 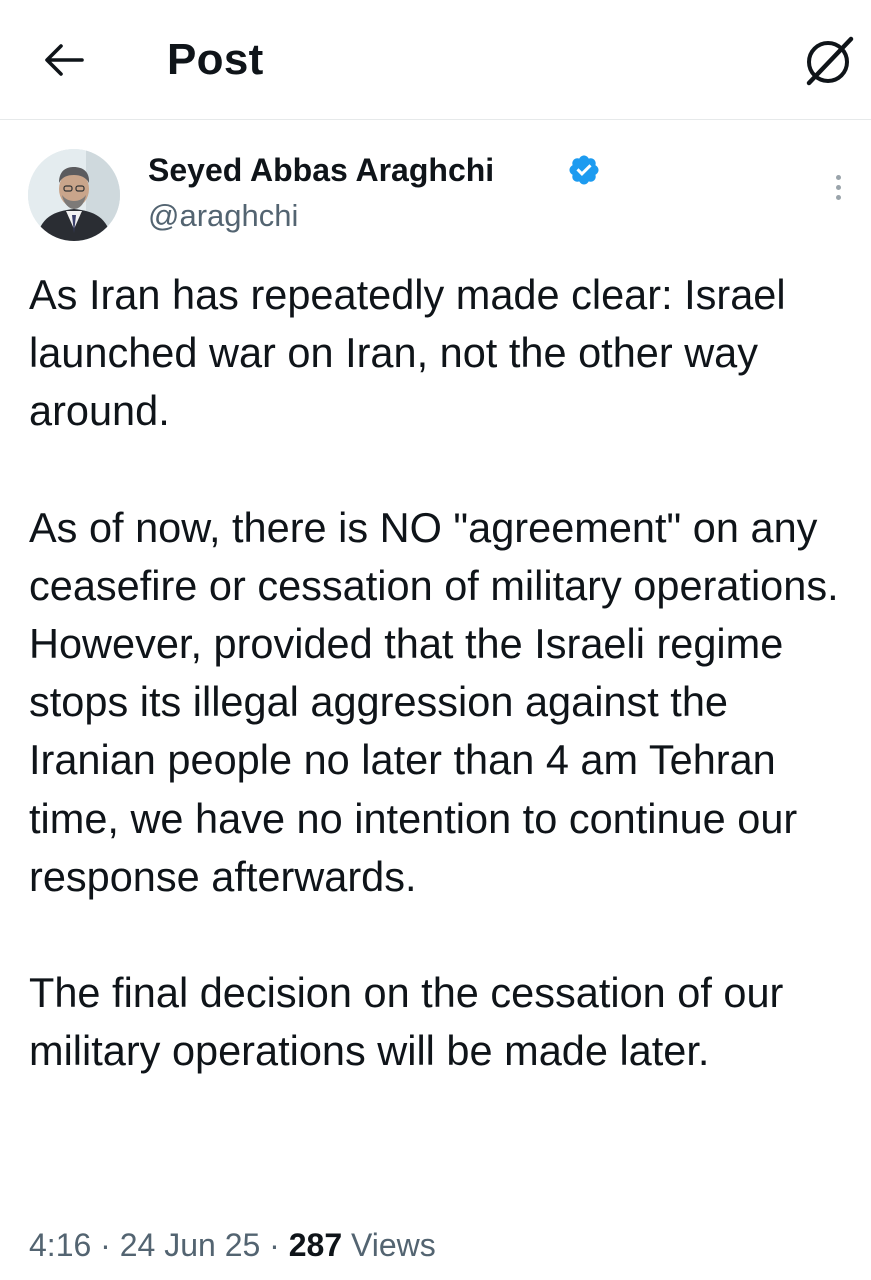 I want to click on post-meta: 4:16 · 24 Jun 25 · 287 Views, so click(x=232, y=1245).